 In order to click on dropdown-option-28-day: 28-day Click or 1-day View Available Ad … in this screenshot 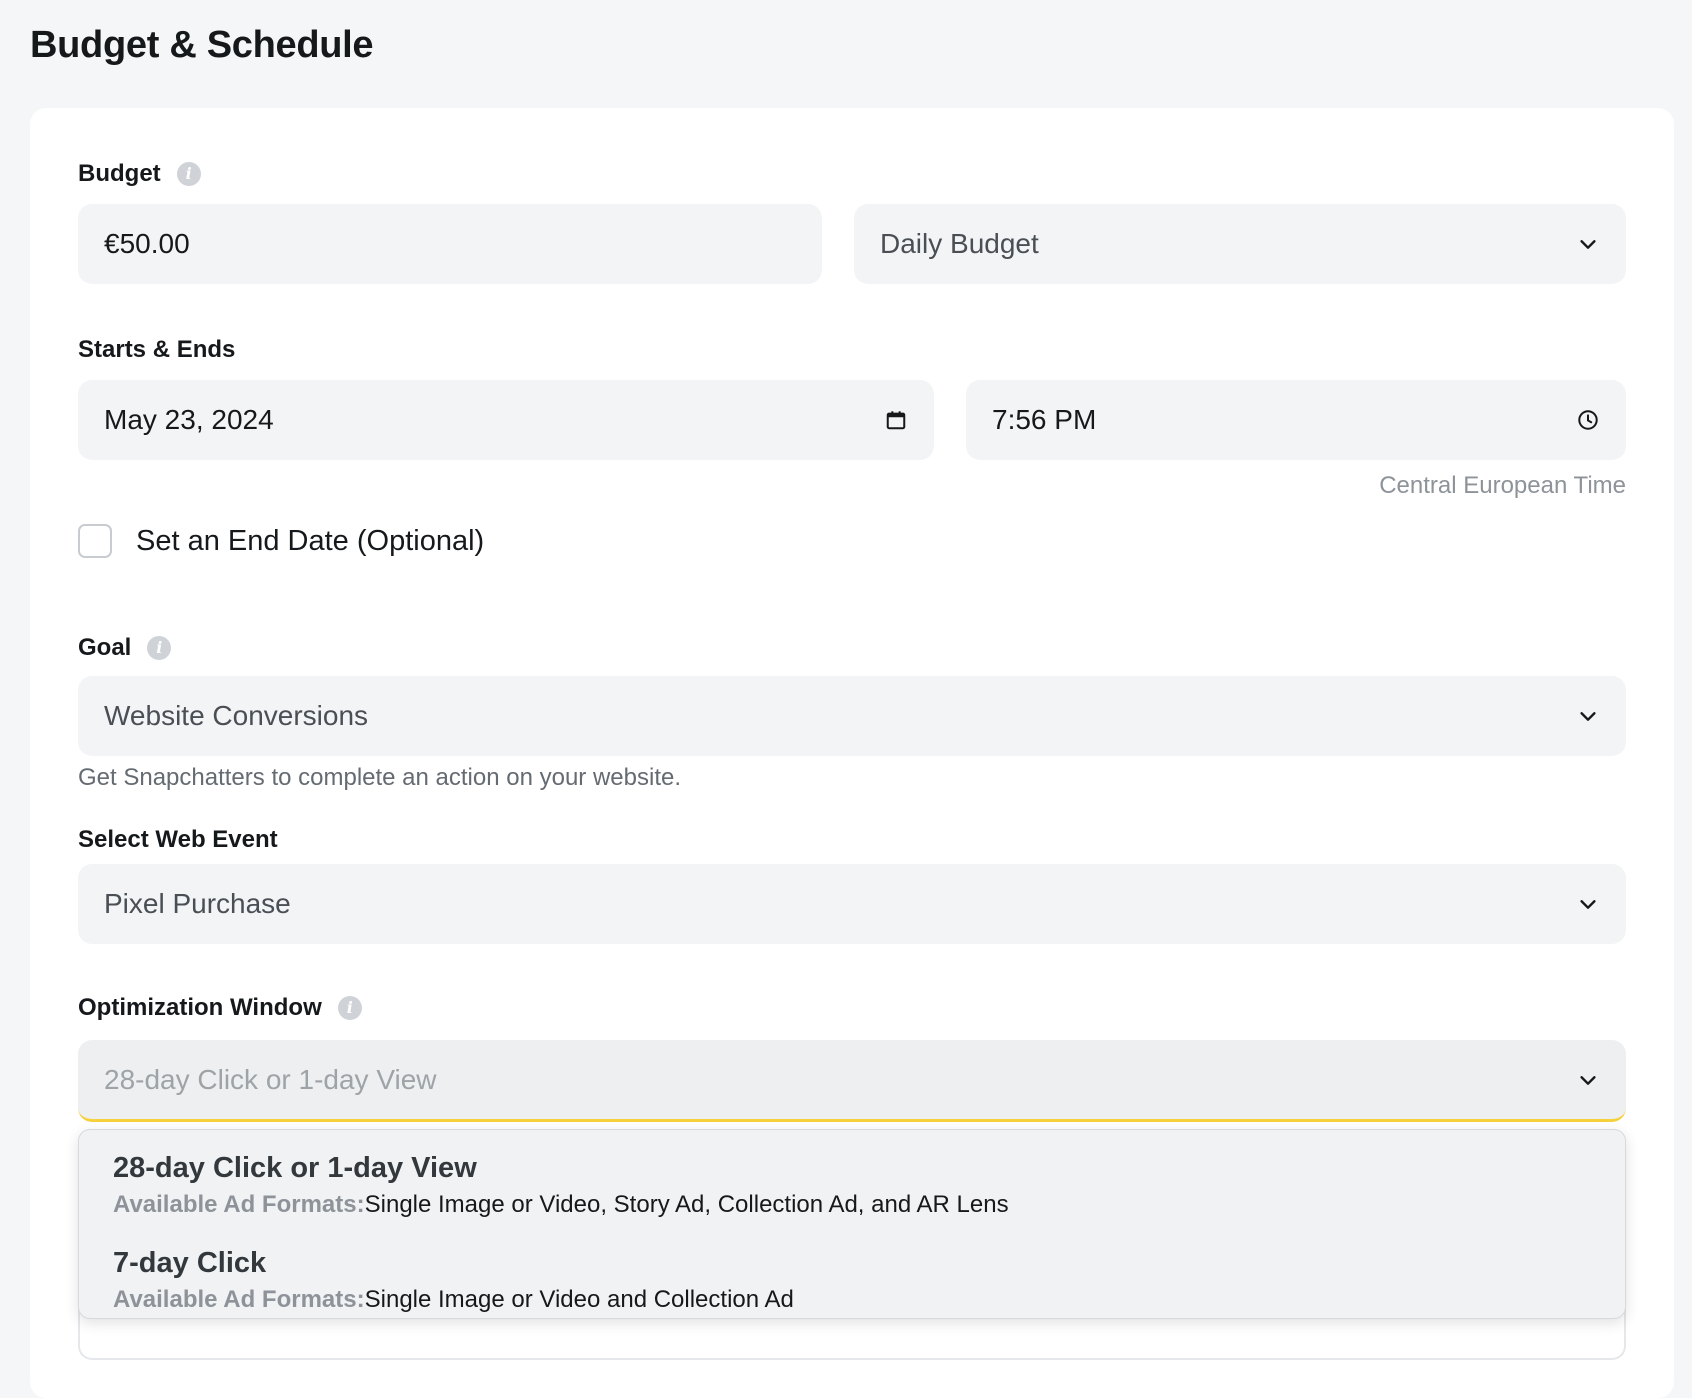, I will do `click(852, 1185)`.